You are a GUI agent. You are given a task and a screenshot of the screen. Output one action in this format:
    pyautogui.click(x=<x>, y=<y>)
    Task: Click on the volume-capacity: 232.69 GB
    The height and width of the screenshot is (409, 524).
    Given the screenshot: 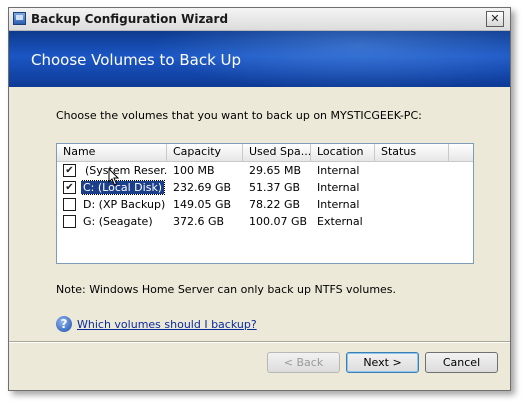 What is the action you would take?
    pyautogui.click(x=202, y=187)
    